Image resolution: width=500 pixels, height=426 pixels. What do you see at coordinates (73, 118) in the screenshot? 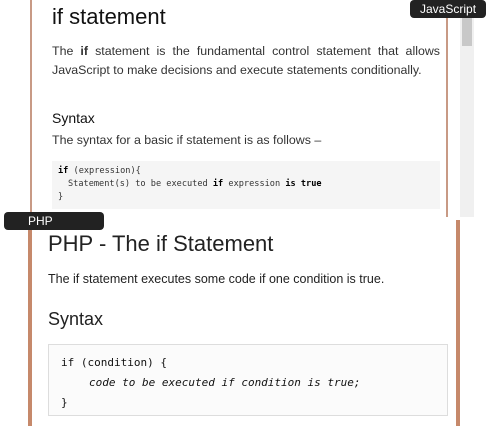
I see `js-syntax-heading: Syntax` at bounding box center [73, 118].